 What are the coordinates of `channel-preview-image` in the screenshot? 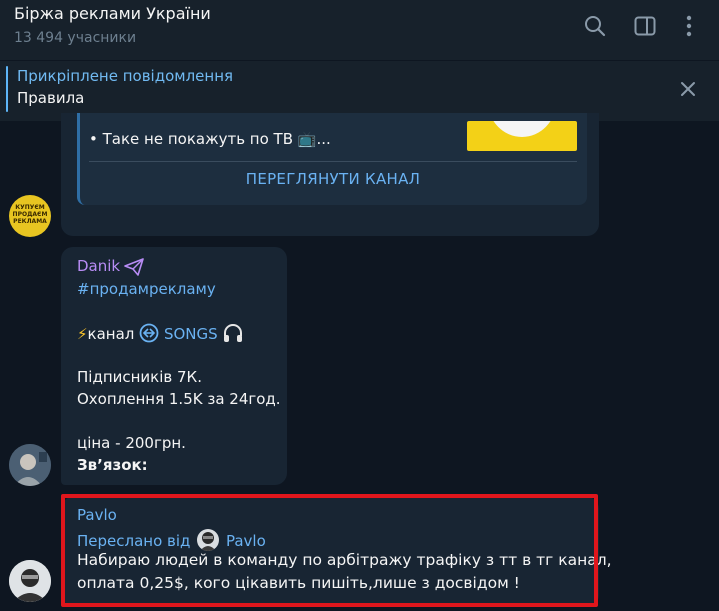 It's located at (522, 136).